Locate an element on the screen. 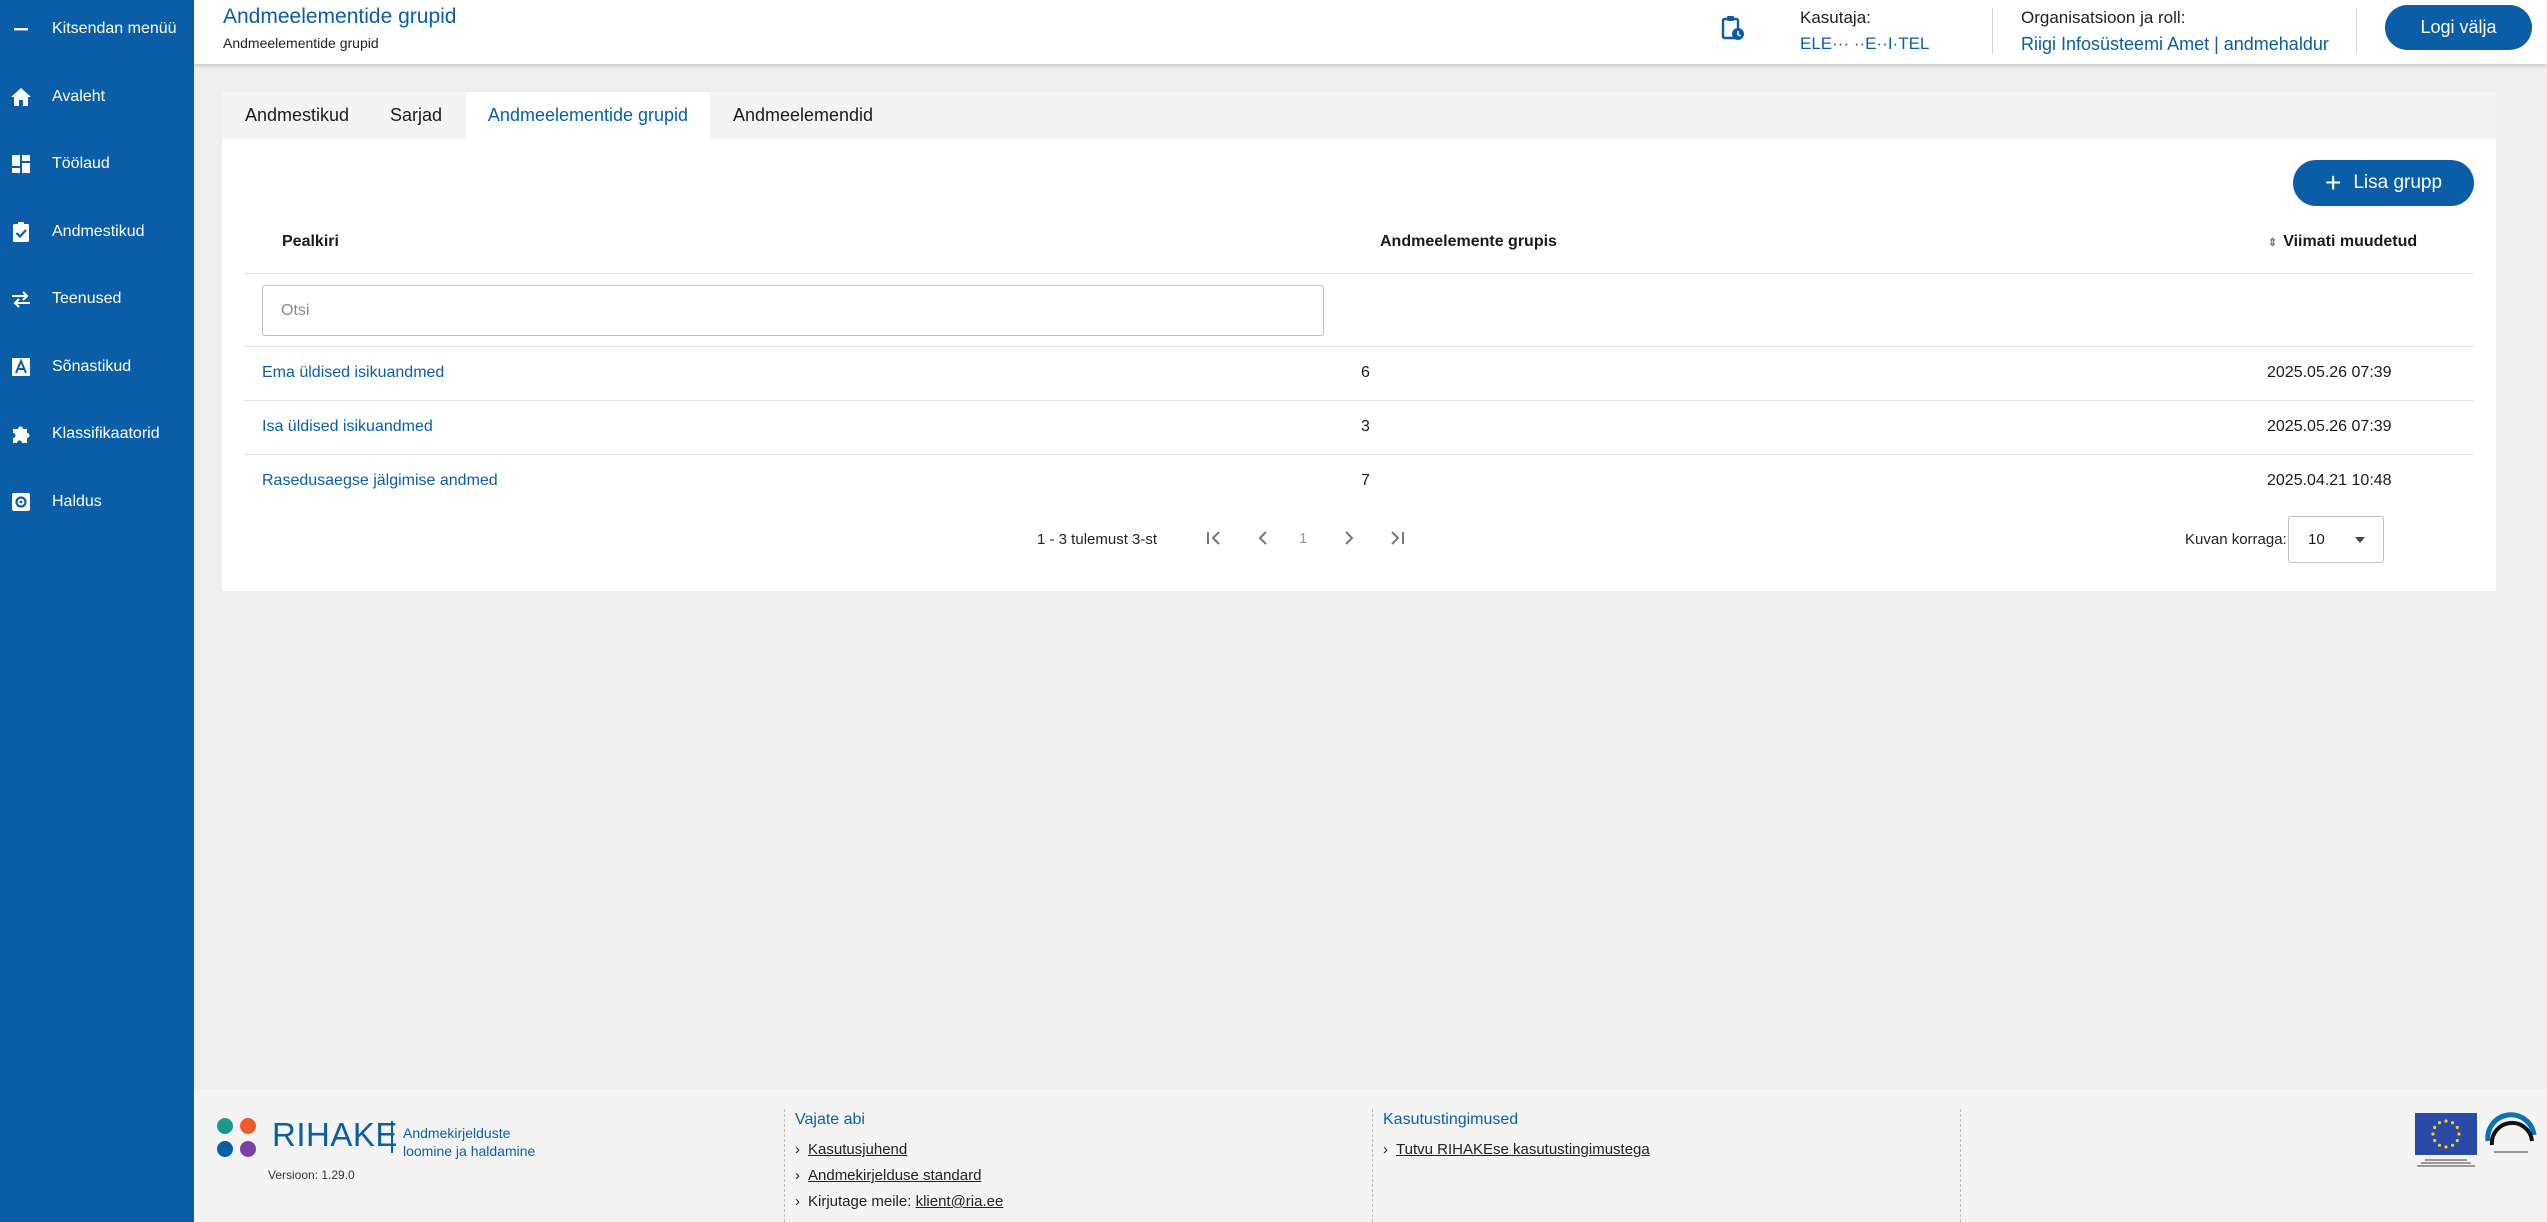  sidebar-item-label: Sõnastikud is located at coordinates (92, 366).